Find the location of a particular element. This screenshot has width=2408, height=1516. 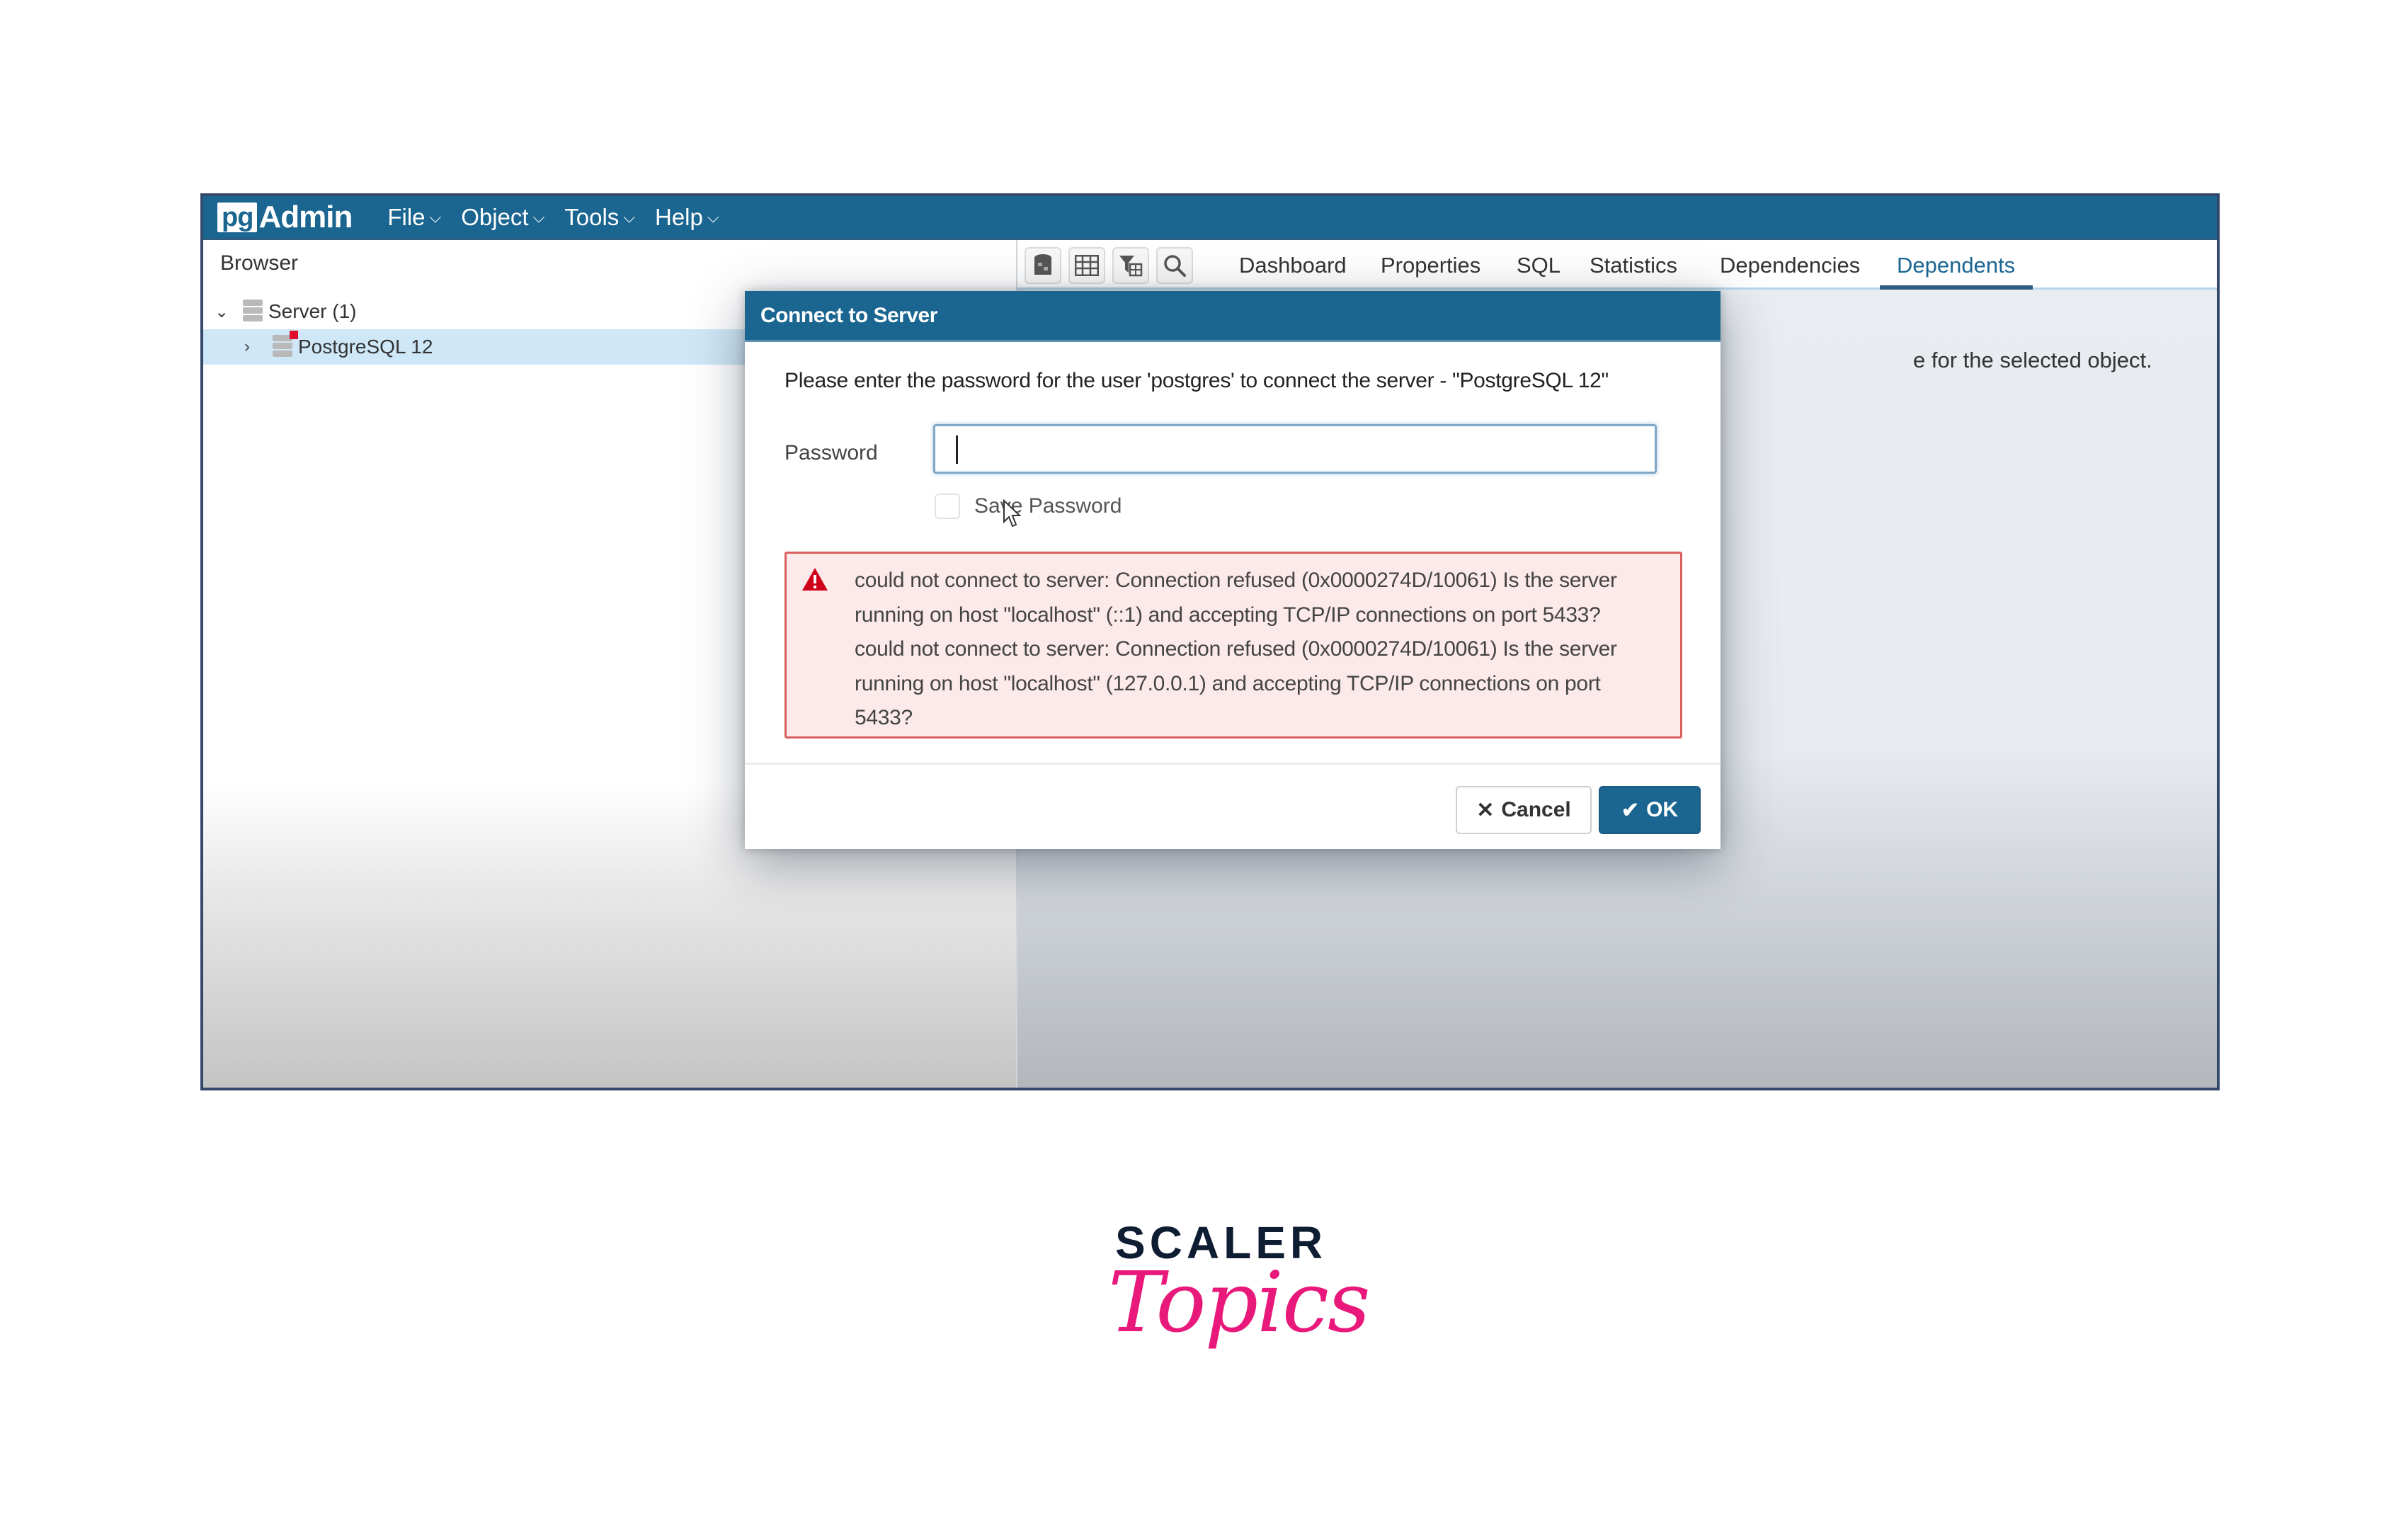

topics-wordmark: Topics is located at coordinates (1239, 1302).